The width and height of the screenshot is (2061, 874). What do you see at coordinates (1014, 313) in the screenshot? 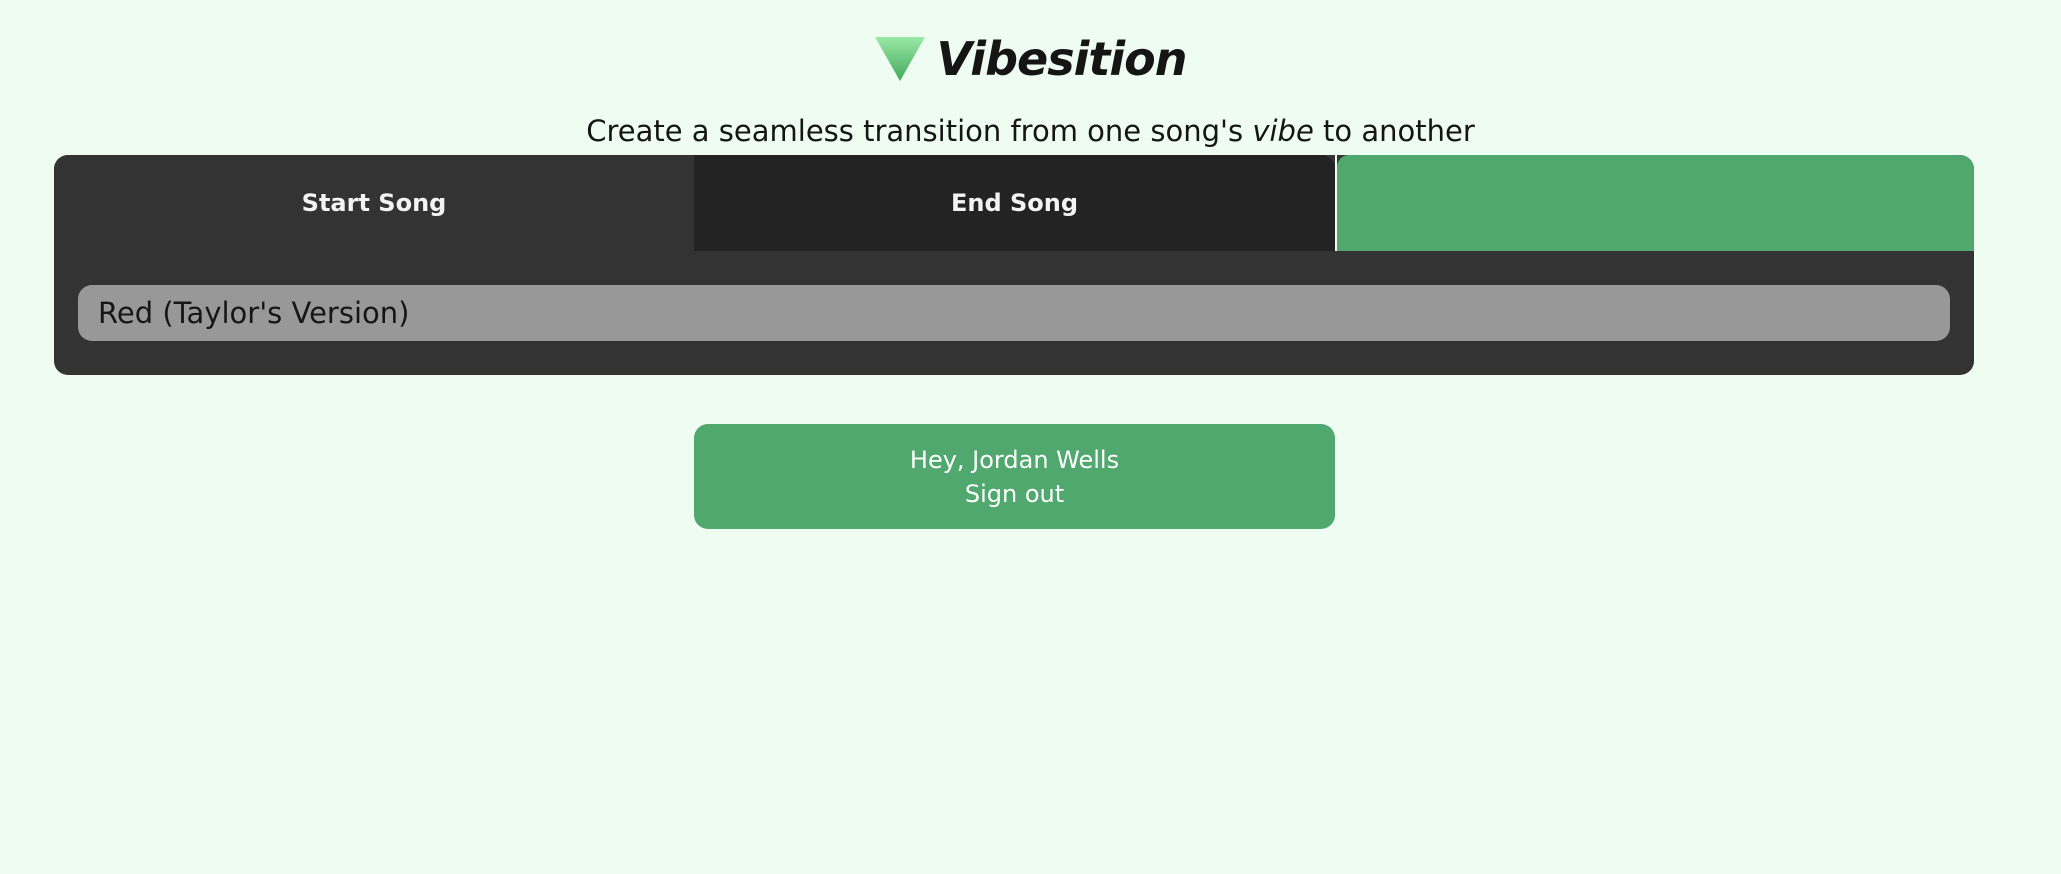
I see `song-search-input` at bounding box center [1014, 313].